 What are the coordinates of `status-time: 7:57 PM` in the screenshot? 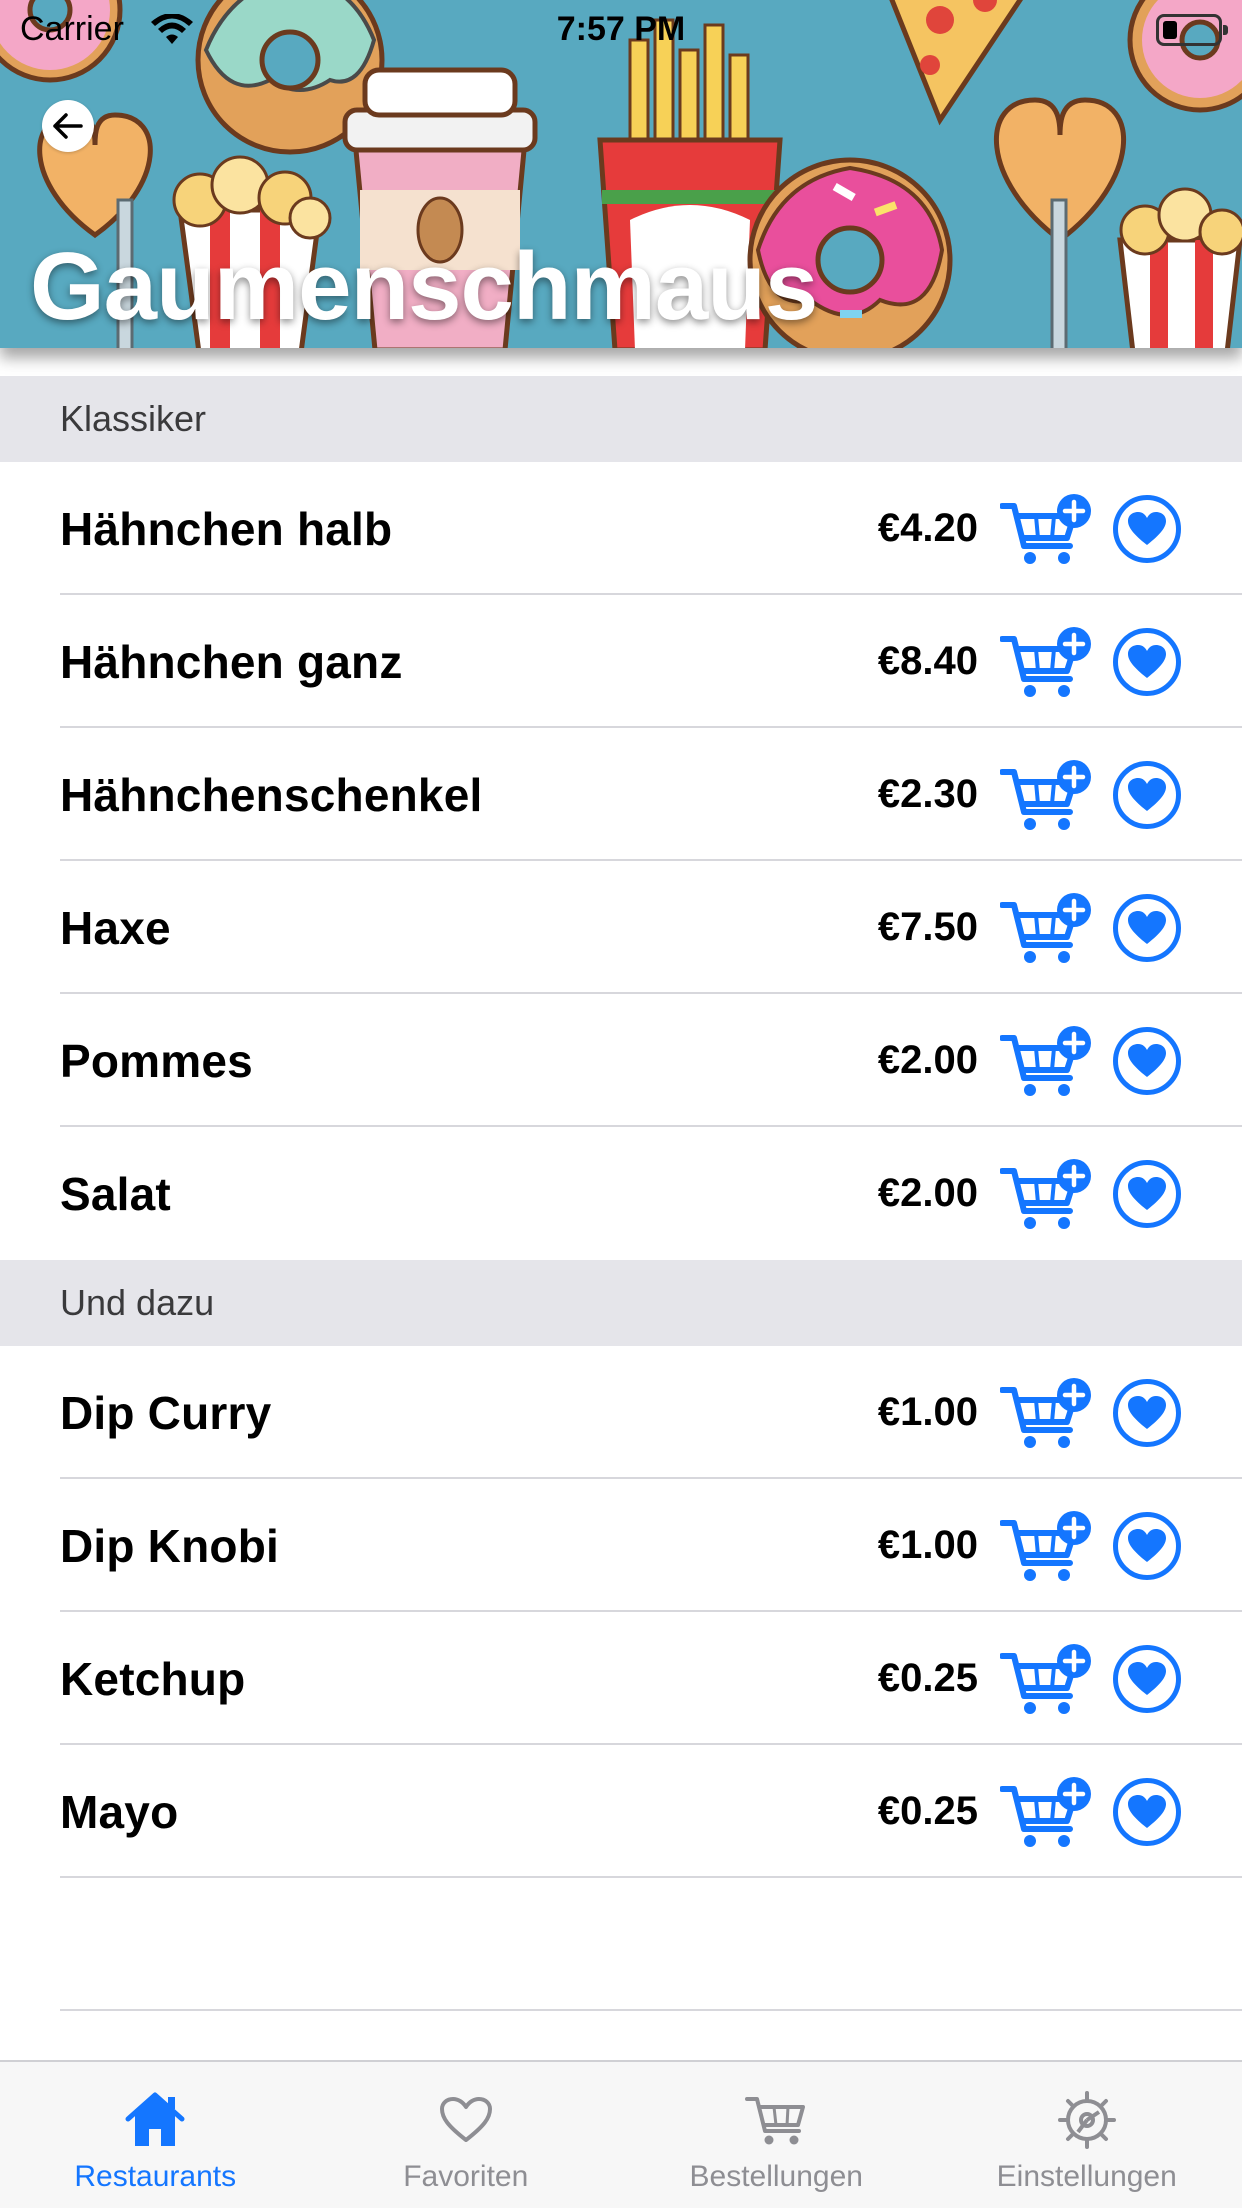 It's located at (621, 29).